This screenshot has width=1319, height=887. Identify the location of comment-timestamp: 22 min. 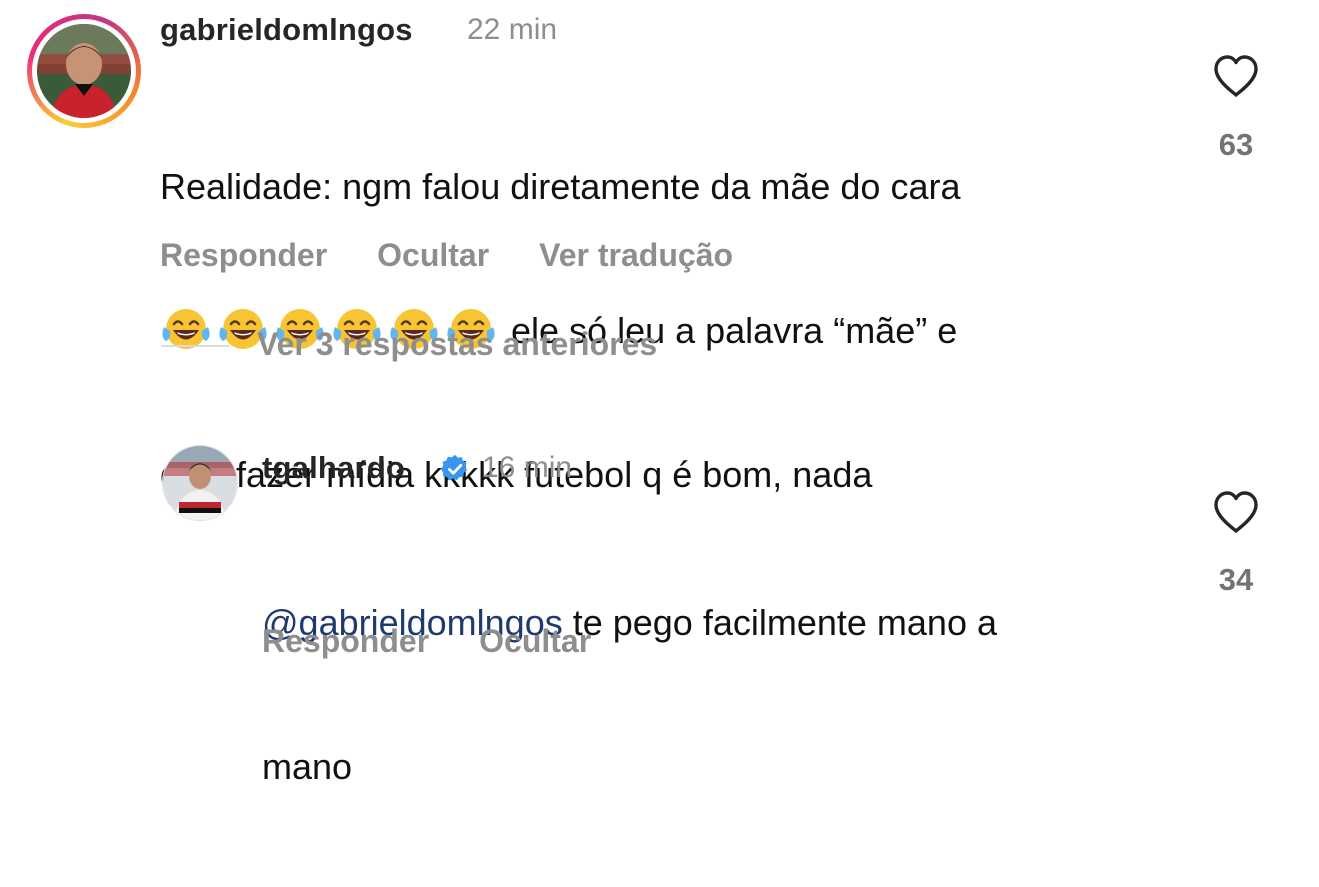
(512, 29).